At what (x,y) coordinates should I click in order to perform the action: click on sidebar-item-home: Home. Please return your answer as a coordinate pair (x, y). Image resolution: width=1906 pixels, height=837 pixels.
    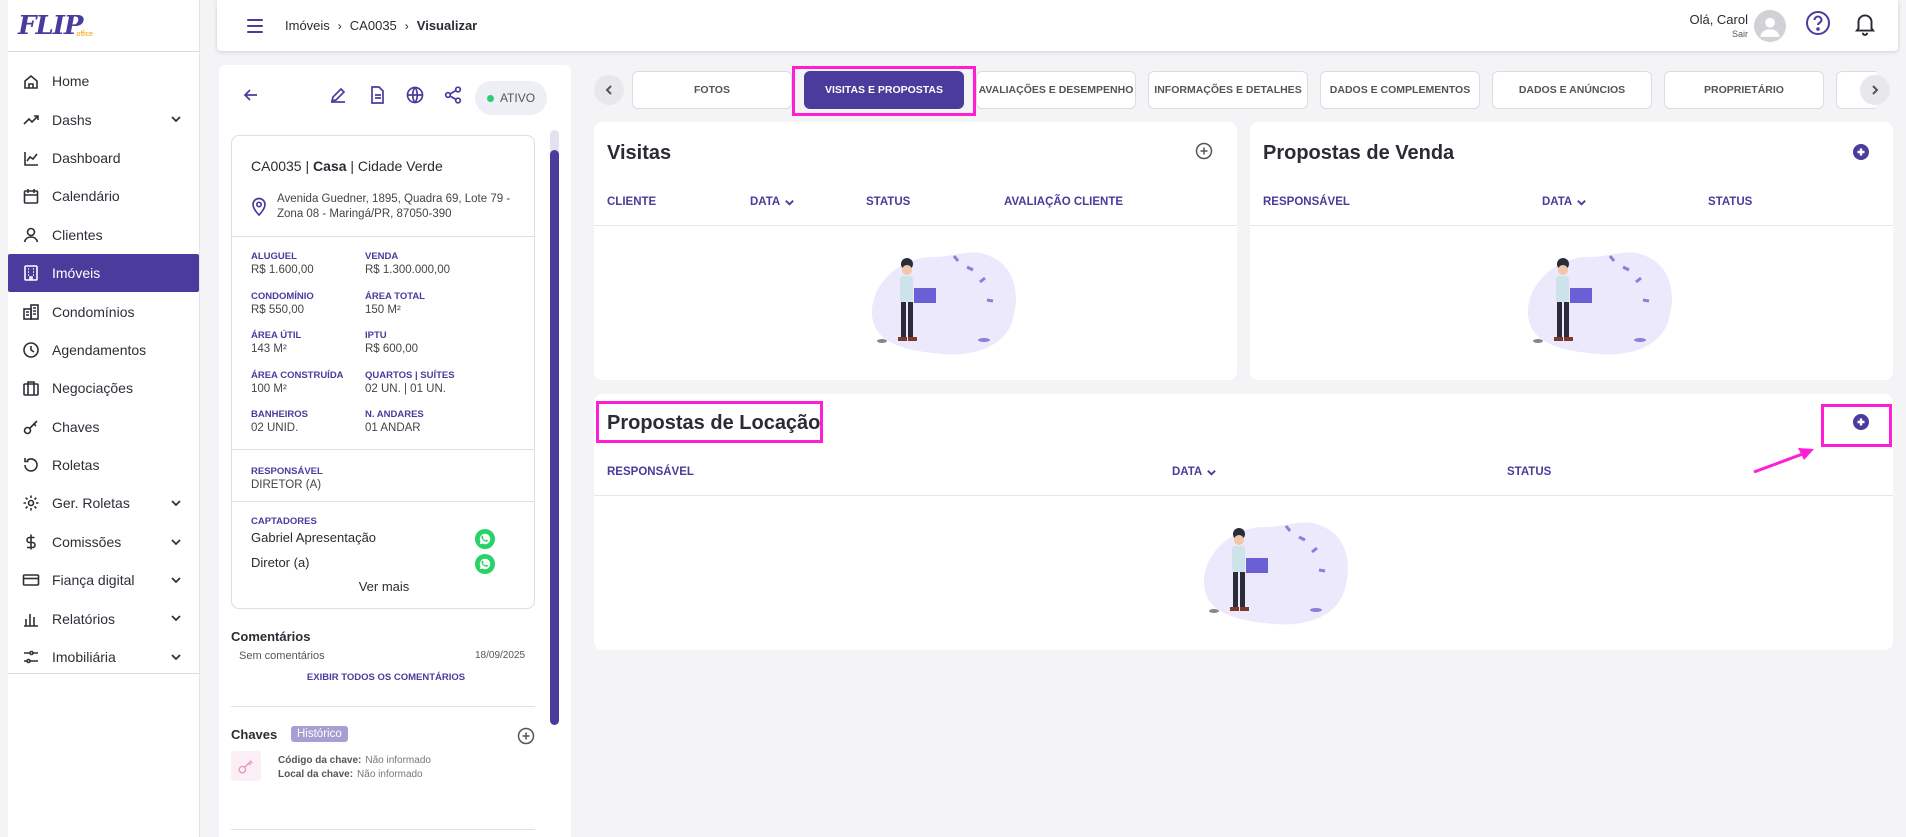
    Looking at the image, I should click on (103, 81).